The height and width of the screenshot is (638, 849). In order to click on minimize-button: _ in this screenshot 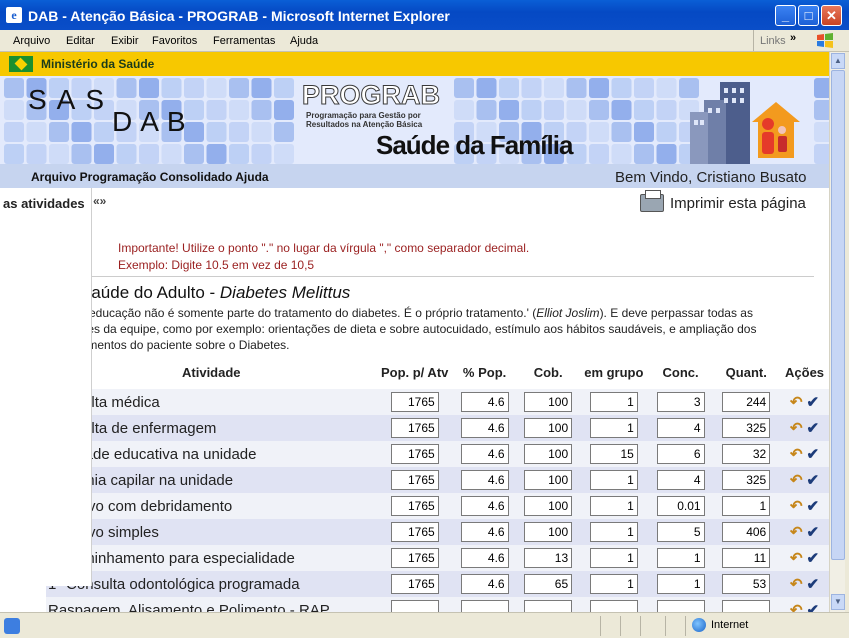, I will do `click(785, 15)`.